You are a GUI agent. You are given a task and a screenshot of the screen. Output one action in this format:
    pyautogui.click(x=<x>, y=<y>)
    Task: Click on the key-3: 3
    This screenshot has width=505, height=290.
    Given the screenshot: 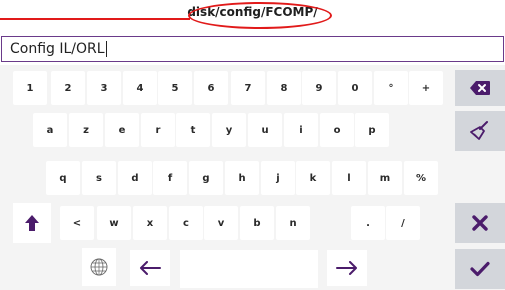 What is the action you would take?
    pyautogui.click(x=104, y=88)
    